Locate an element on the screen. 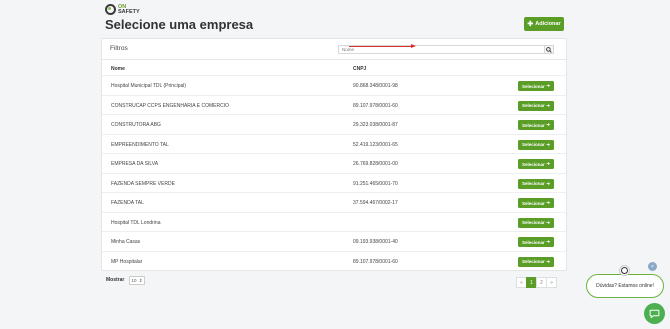 Image resolution: width=670 pixels, height=329 pixels. company-name: CONSTRUCAP CCPS ENGENHARIA E COMERCIO is located at coordinates (170, 105).